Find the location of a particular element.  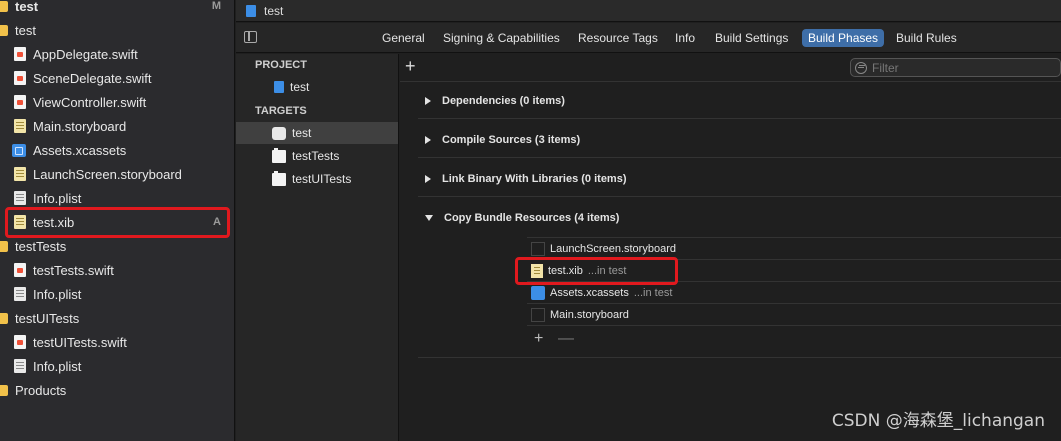

target-label: testTests is located at coordinates (316, 156).